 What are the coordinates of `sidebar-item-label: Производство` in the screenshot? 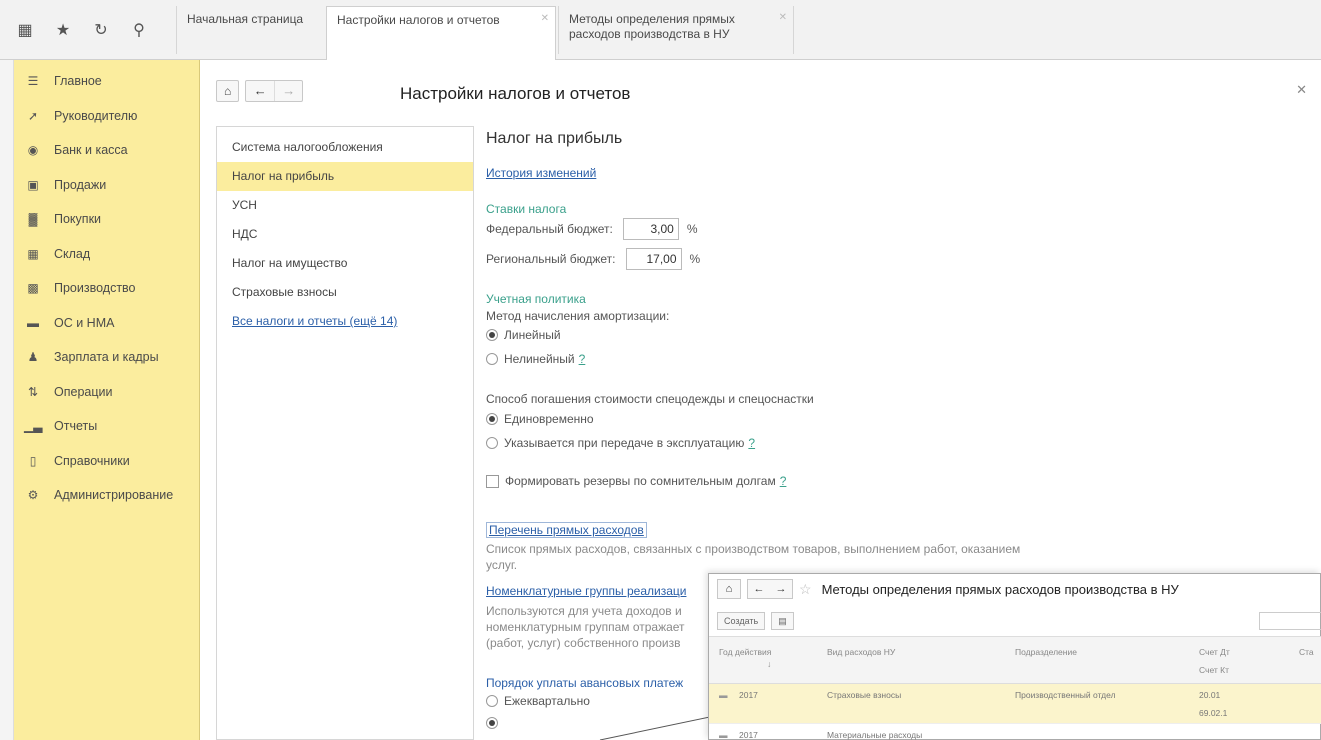 It's located at (95, 288).